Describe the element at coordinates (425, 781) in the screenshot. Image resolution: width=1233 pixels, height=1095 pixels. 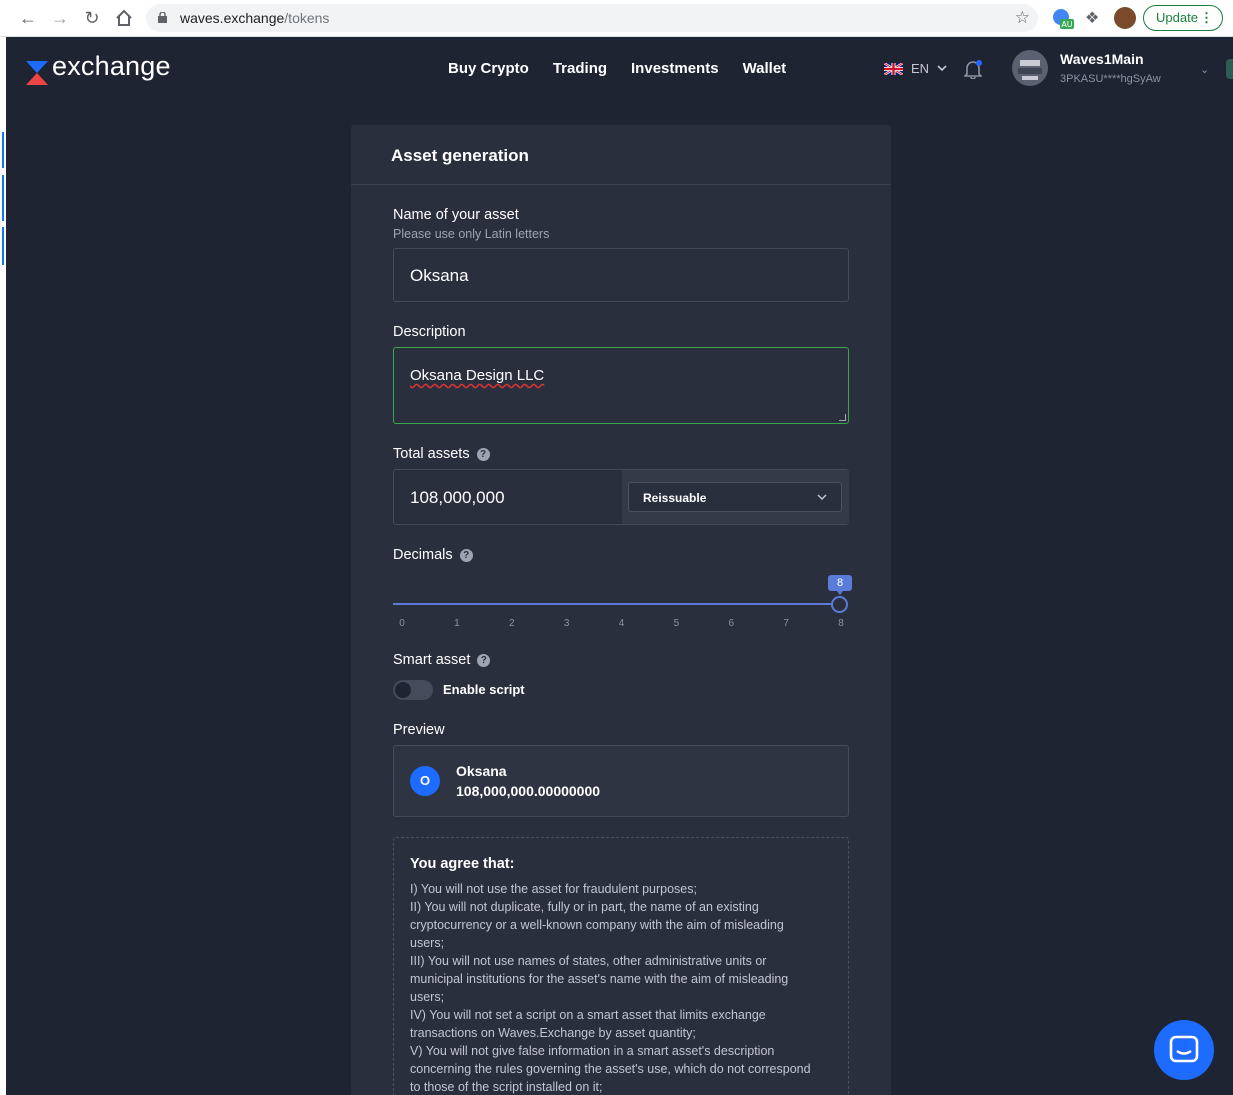
I see `asset-badge-icon: O` at that location.